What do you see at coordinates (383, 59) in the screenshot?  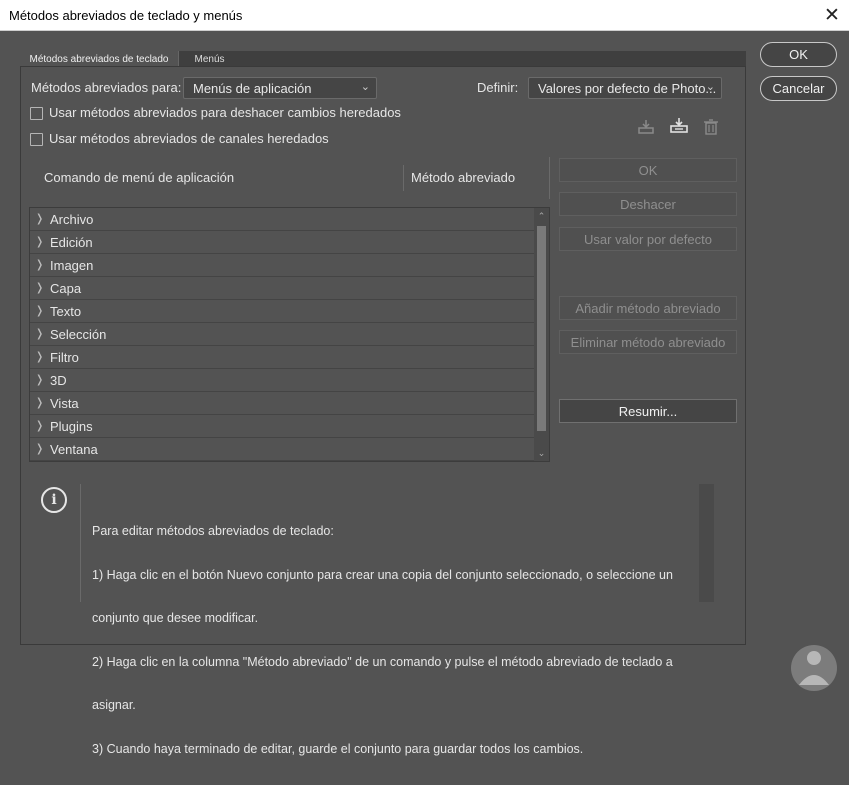 I see `tab-strip: Métodos abreviados de teclado Menús` at bounding box center [383, 59].